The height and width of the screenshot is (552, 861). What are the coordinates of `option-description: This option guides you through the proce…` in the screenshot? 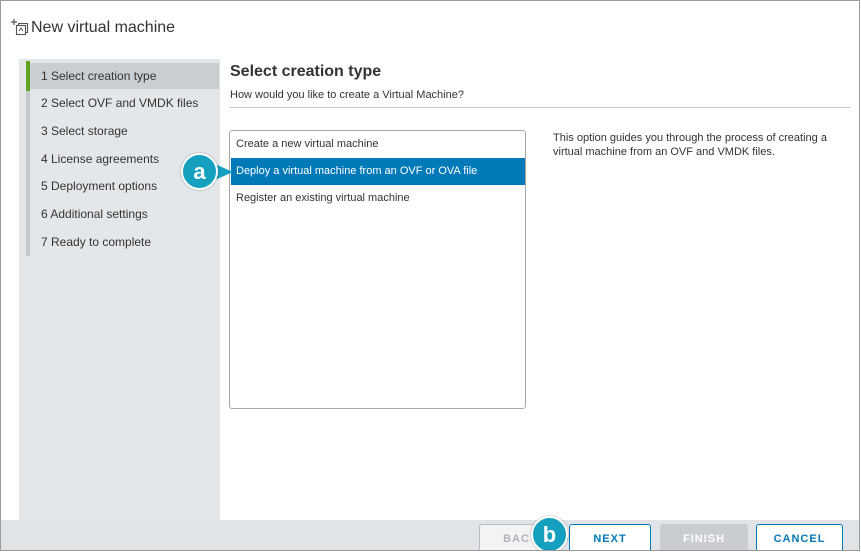 It's located at (690, 145).